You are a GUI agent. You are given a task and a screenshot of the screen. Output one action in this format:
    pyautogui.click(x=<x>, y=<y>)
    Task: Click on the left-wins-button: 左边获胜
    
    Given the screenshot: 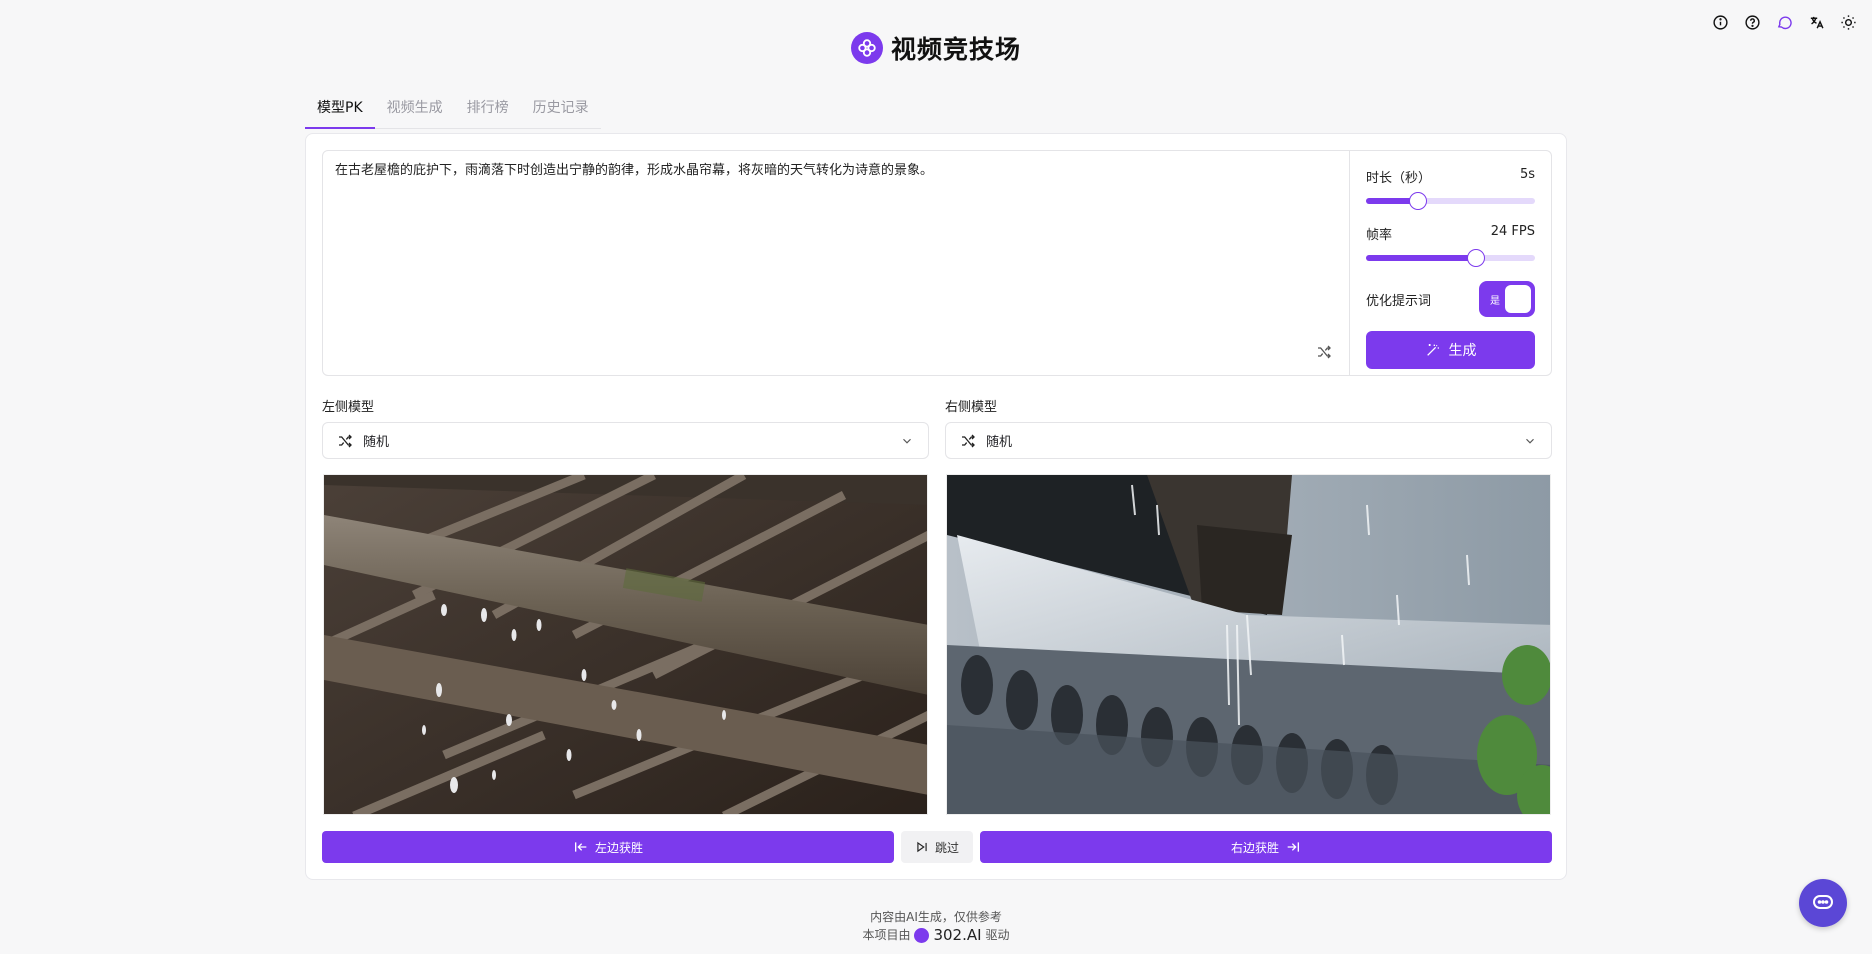 What is the action you would take?
    pyautogui.click(x=608, y=847)
    